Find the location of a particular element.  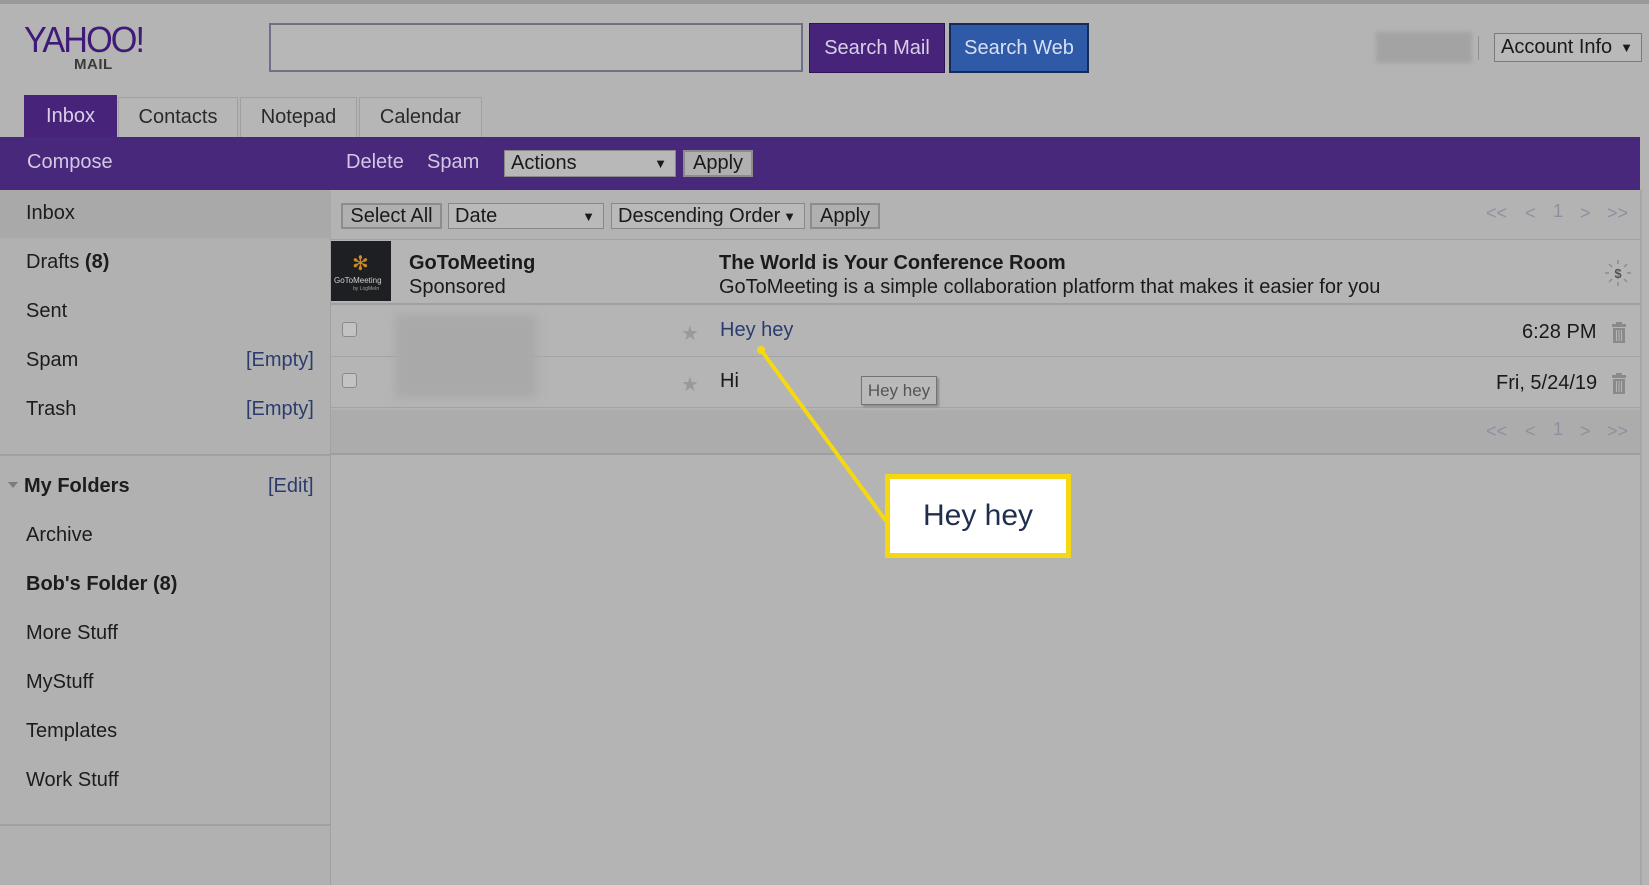

sidebar-item-archive: Archive is located at coordinates (59, 535).